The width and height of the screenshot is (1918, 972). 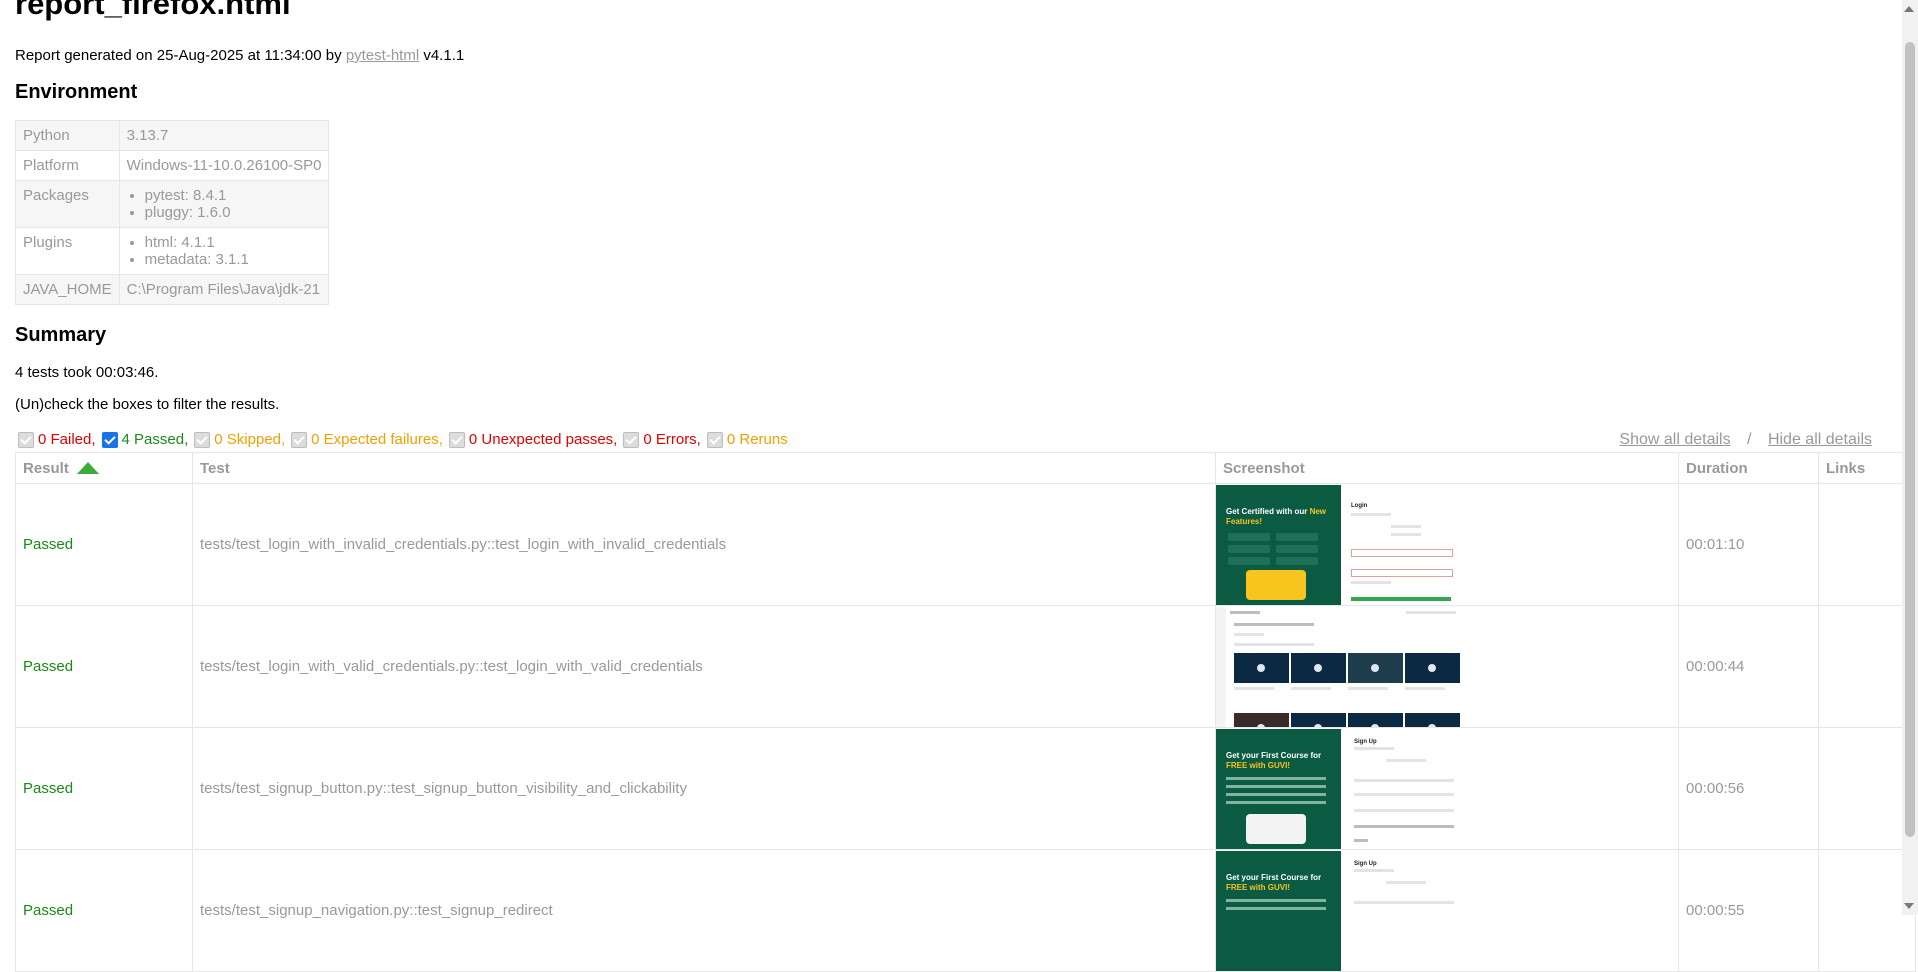 I want to click on page-title: report_firefox.html, so click(x=153, y=10).